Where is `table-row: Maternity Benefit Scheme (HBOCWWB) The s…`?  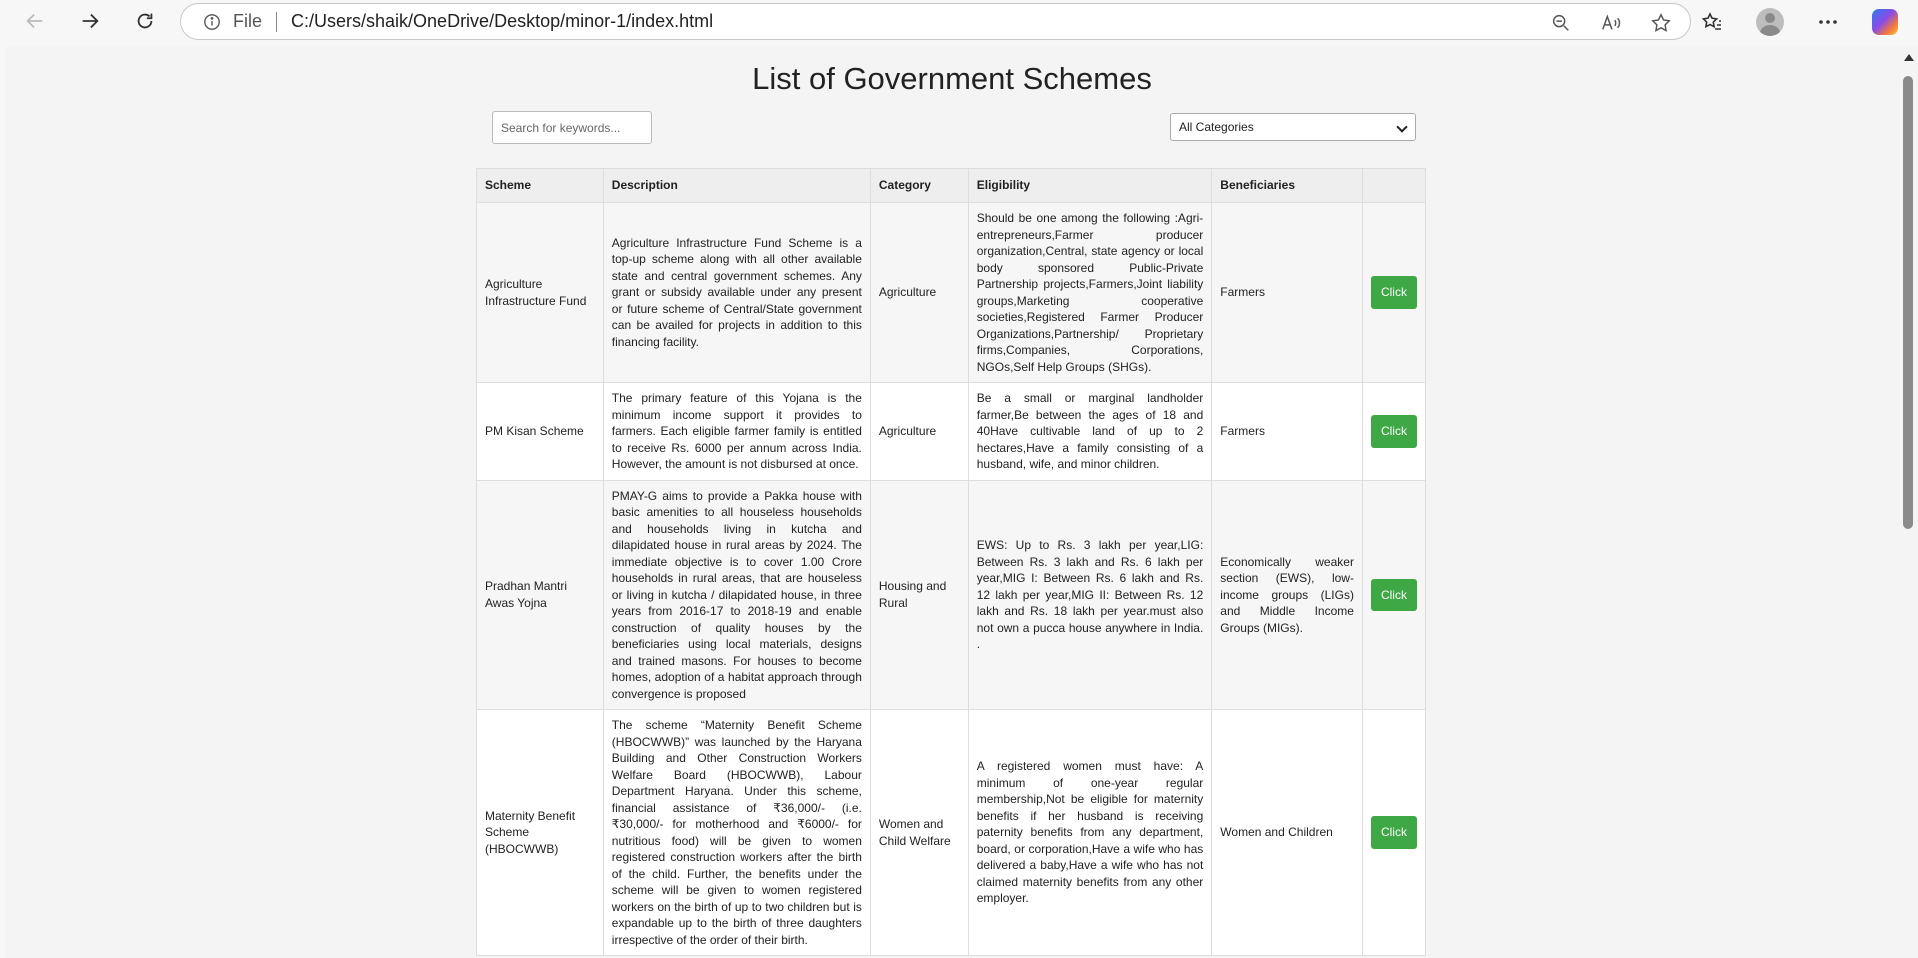
table-row: Maternity Benefit Scheme (HBOCWWB) The s… is located at coordinates (951, 832).